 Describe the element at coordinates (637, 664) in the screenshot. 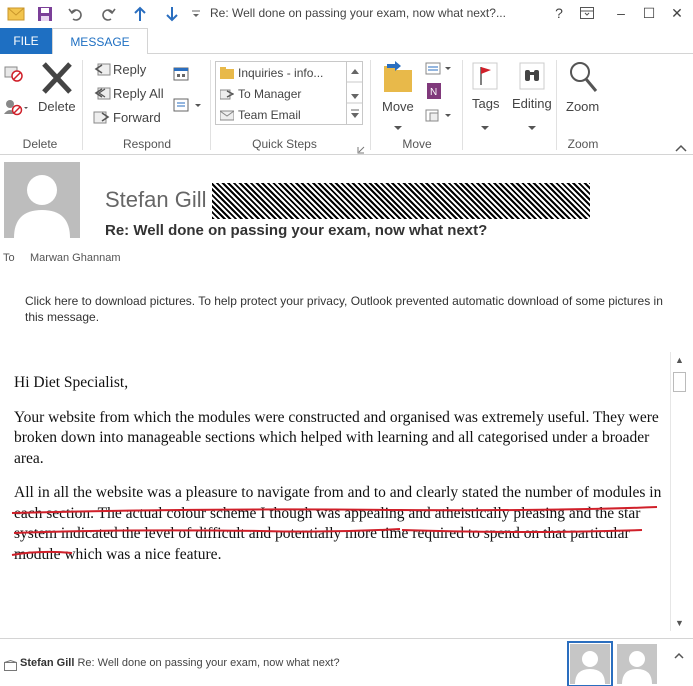

I see `people-avatar` at that location.